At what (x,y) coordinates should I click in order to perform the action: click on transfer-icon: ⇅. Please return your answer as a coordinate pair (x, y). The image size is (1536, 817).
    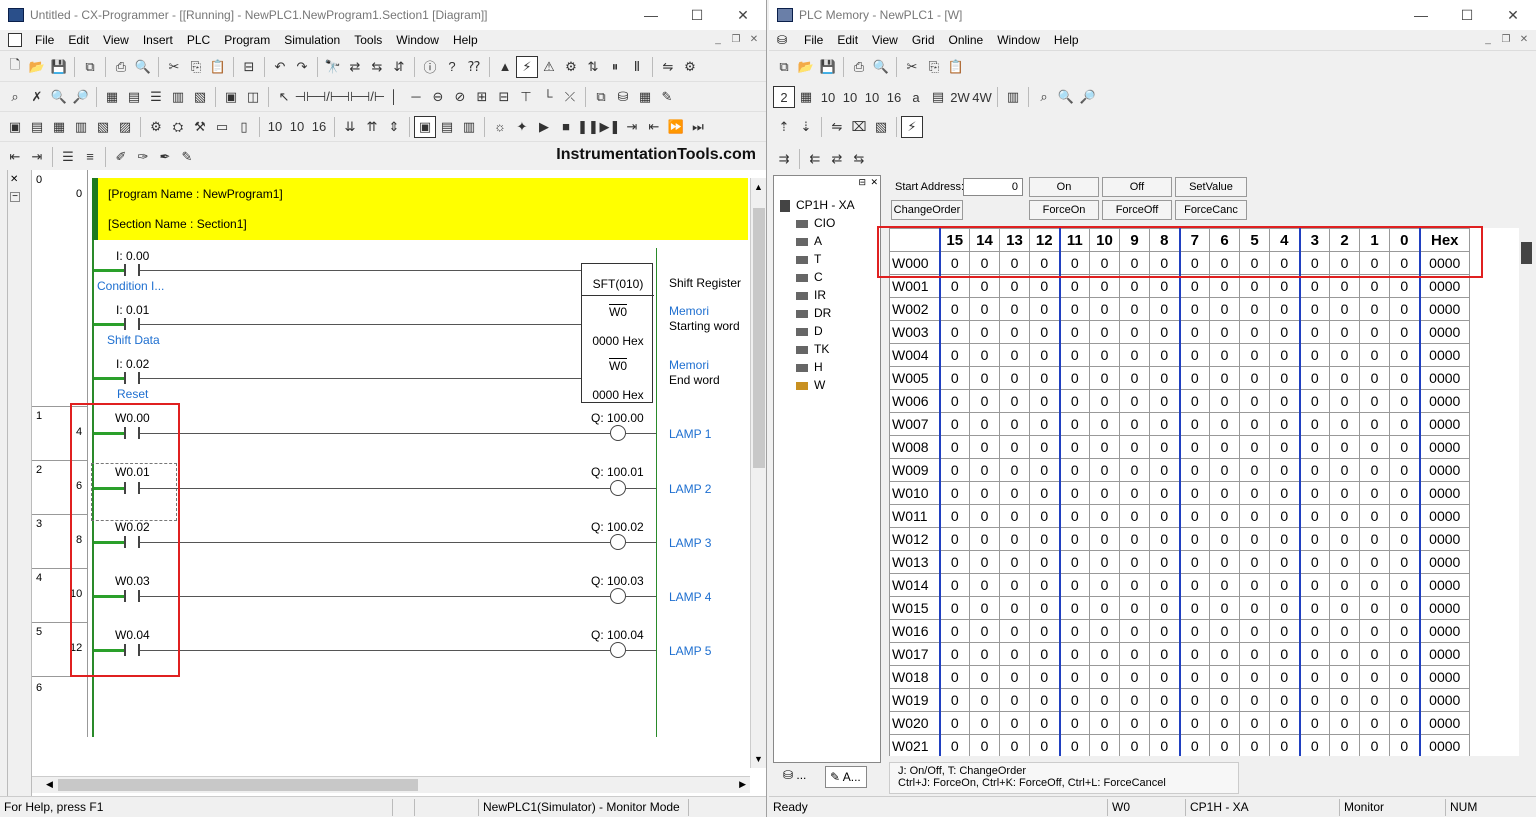
    Looking at the image, I should click on (593, 67).